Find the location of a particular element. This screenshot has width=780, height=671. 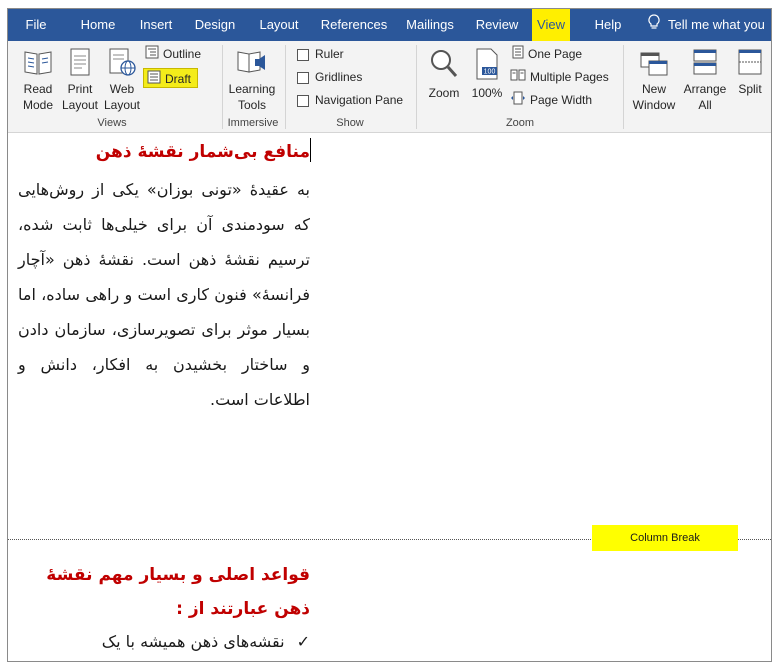

tab-mailings: Mailings is located at coordinates (430, 25).